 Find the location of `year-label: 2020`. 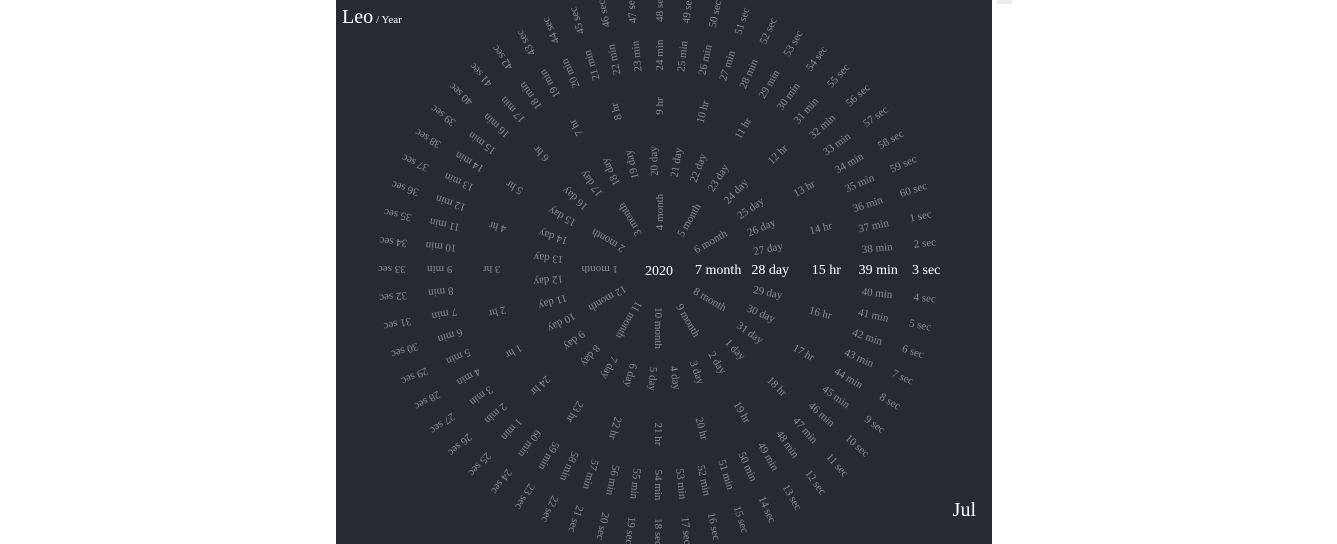

year-label: 2020 is located at coordinates (659, 271).